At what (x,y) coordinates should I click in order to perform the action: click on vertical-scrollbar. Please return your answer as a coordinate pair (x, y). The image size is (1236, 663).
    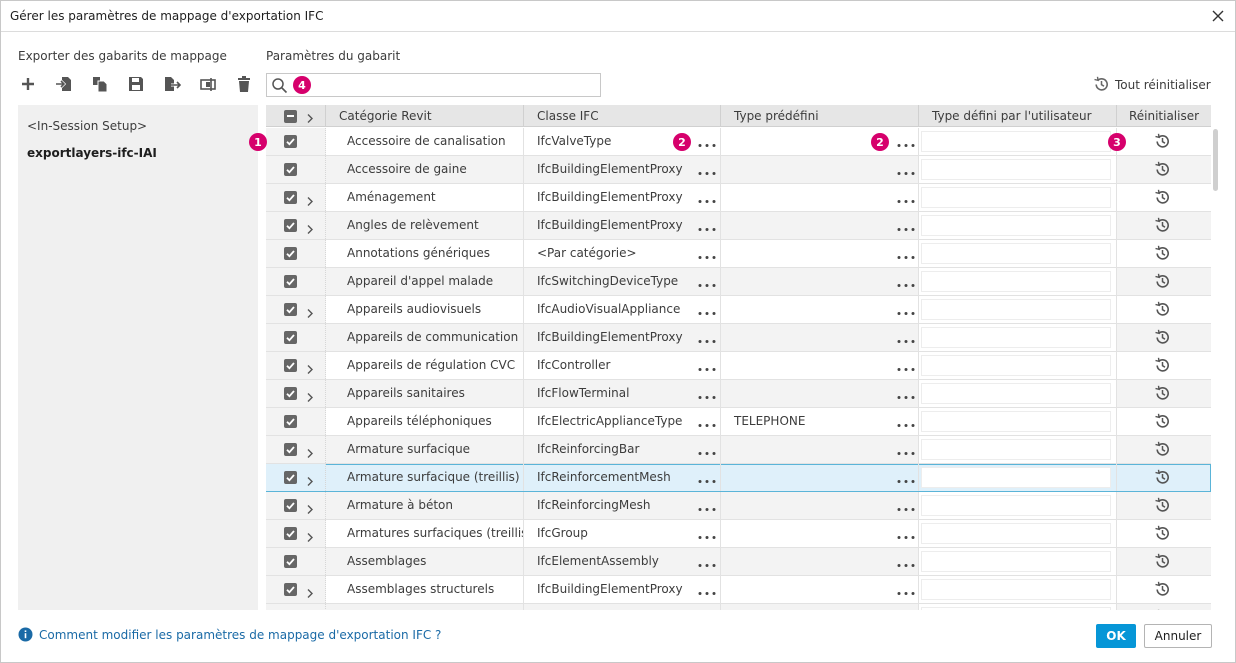
    Looking at the image, I should click on (1216, 368).